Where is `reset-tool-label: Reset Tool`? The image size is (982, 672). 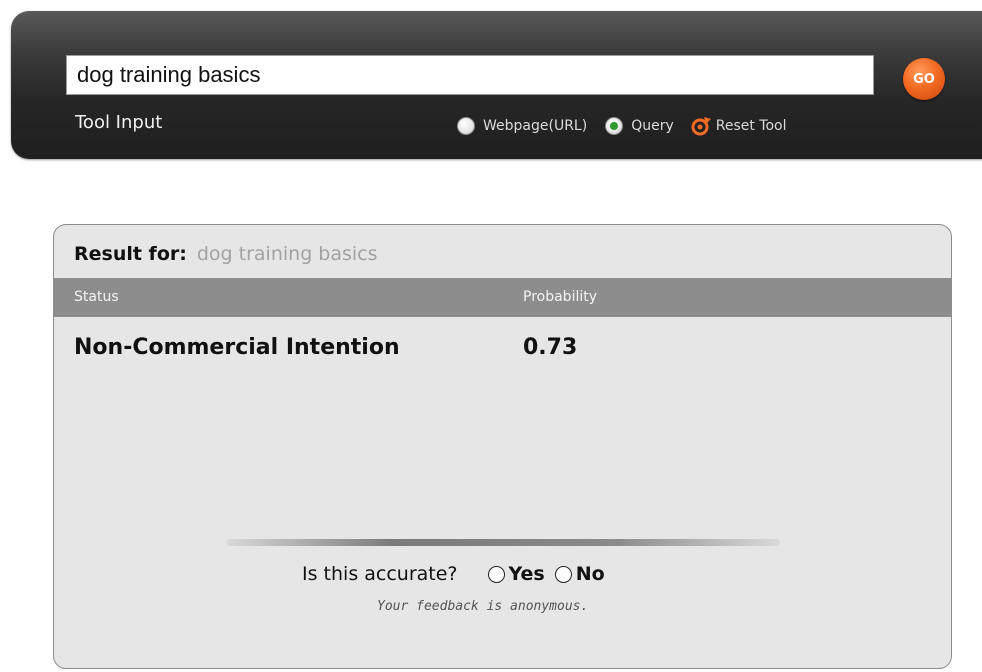
reset-tool-label: Reset Tool is located at coordinates (751, 126).